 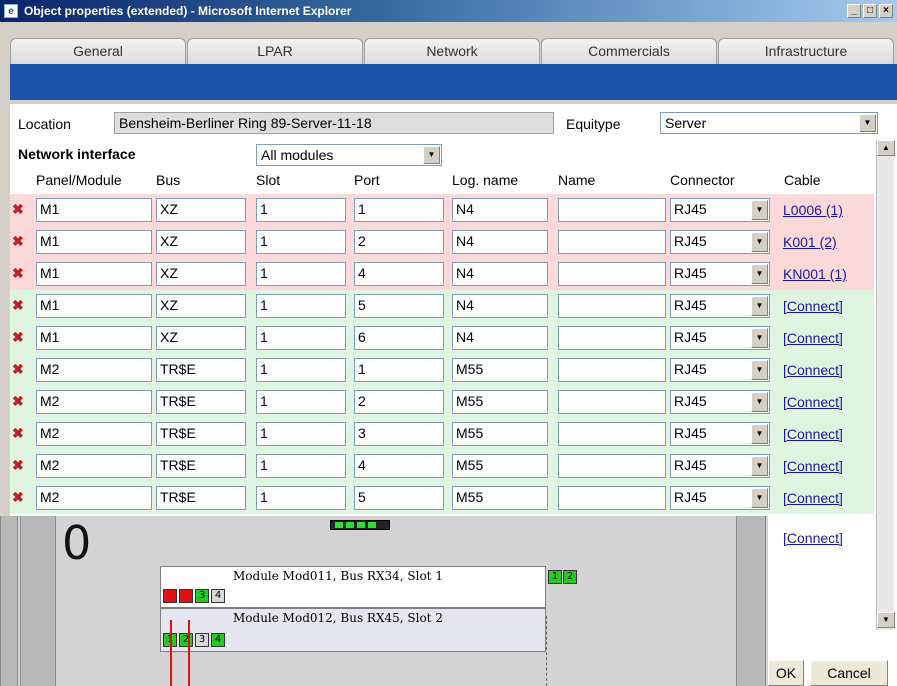 I want to click on module-1: Module Mod011, Bus RX34, Slot 1 1 2 3 4, so click(x=353, y=587).